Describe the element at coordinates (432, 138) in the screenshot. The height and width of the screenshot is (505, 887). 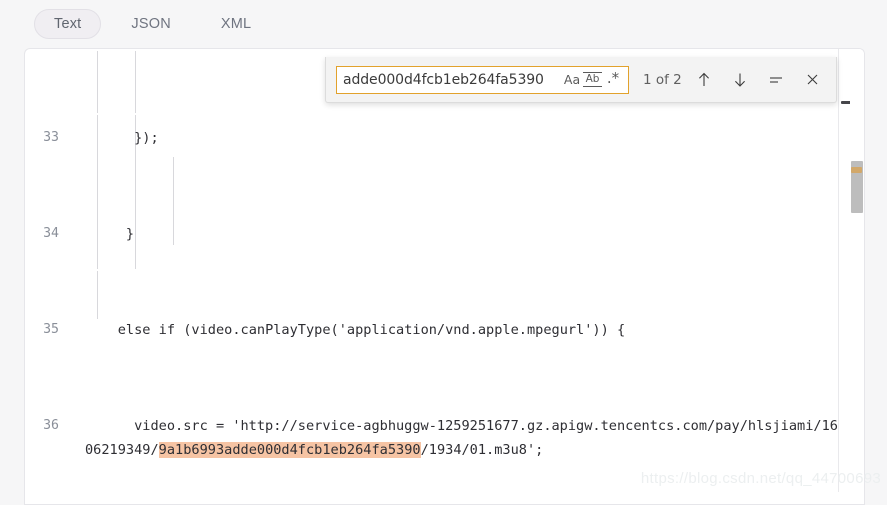
I see `code-line: 33 });` at that location.